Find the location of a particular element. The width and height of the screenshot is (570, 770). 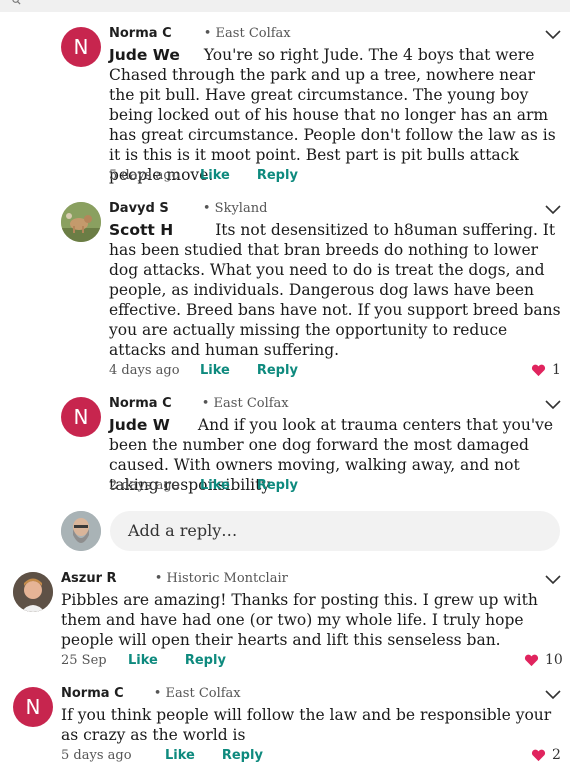

mention: Jude W is located at coordinates (139, 425).